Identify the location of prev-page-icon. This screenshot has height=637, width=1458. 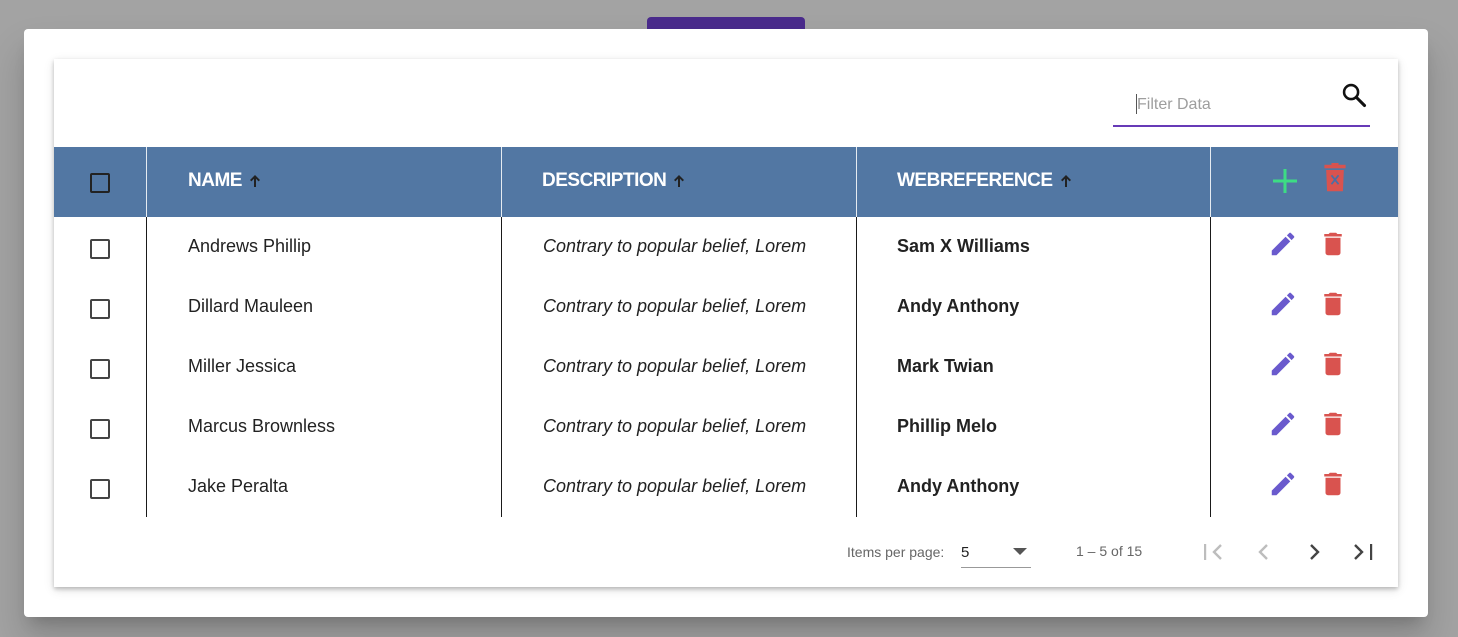
(1264, 552).